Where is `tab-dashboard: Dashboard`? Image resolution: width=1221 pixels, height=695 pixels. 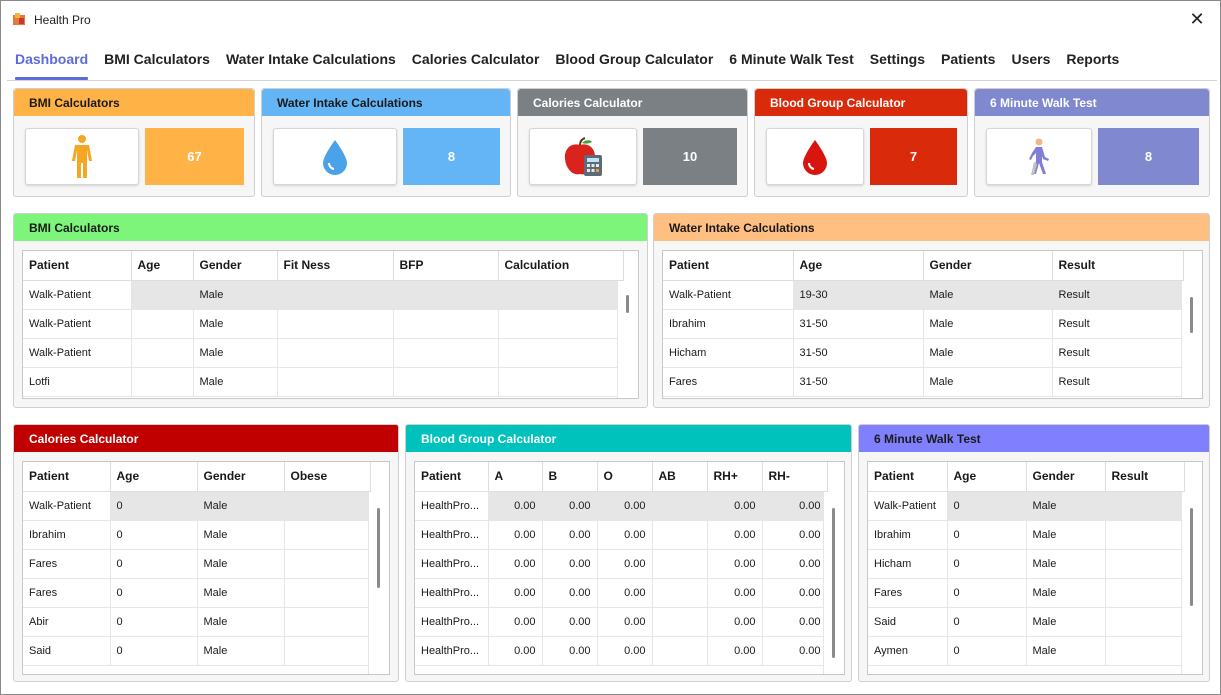
tab-dashboard: Dashboard is located at coordinates (51, 59).